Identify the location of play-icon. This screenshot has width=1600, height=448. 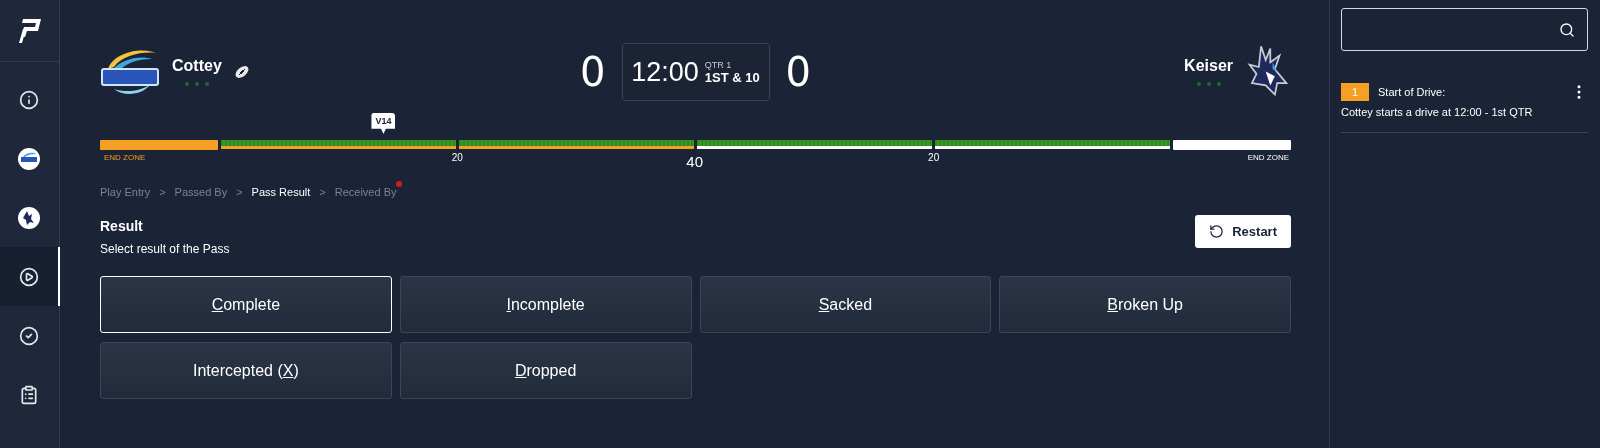
(29, 276).